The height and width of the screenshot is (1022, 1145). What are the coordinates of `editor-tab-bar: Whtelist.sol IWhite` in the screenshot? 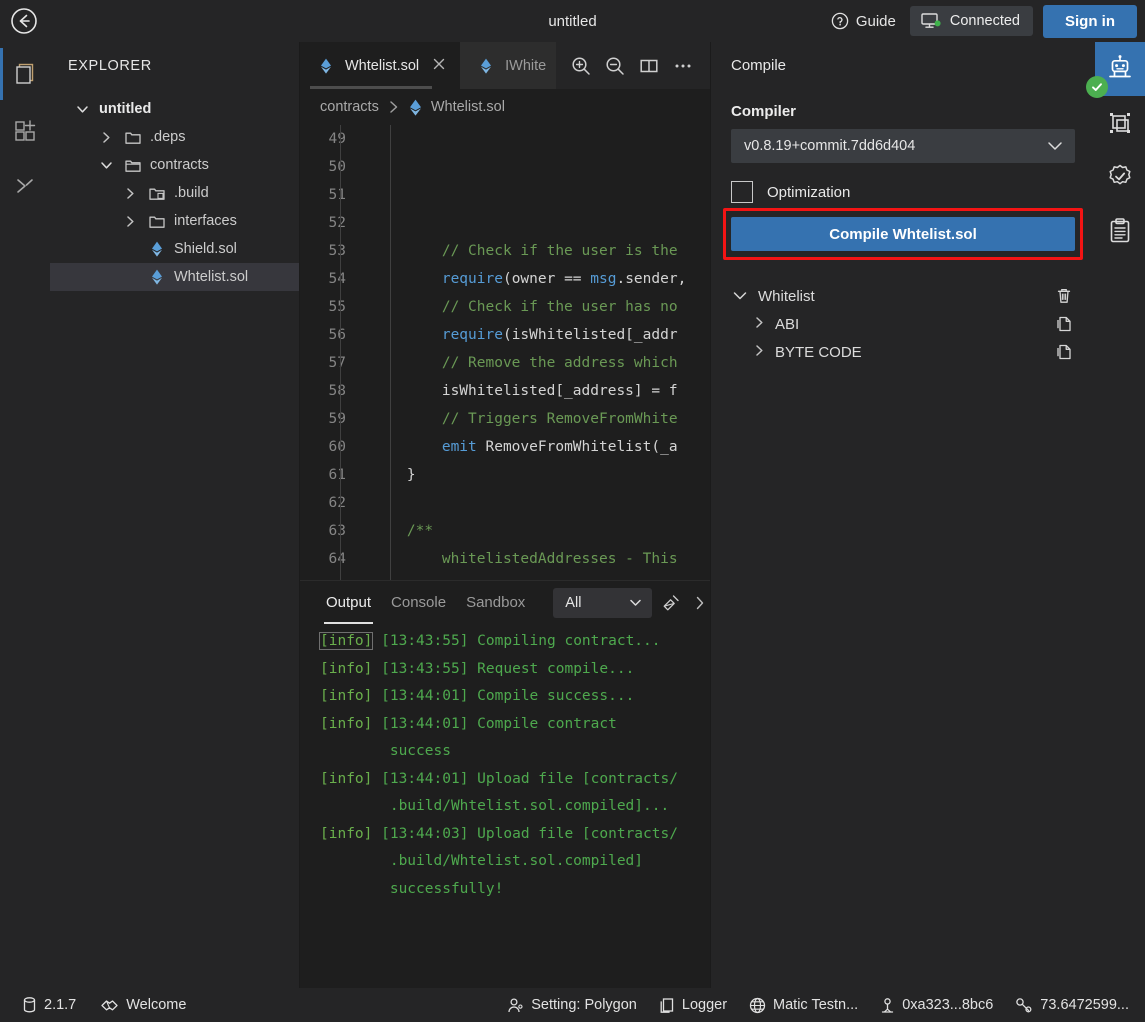 It's located at (505, 65).